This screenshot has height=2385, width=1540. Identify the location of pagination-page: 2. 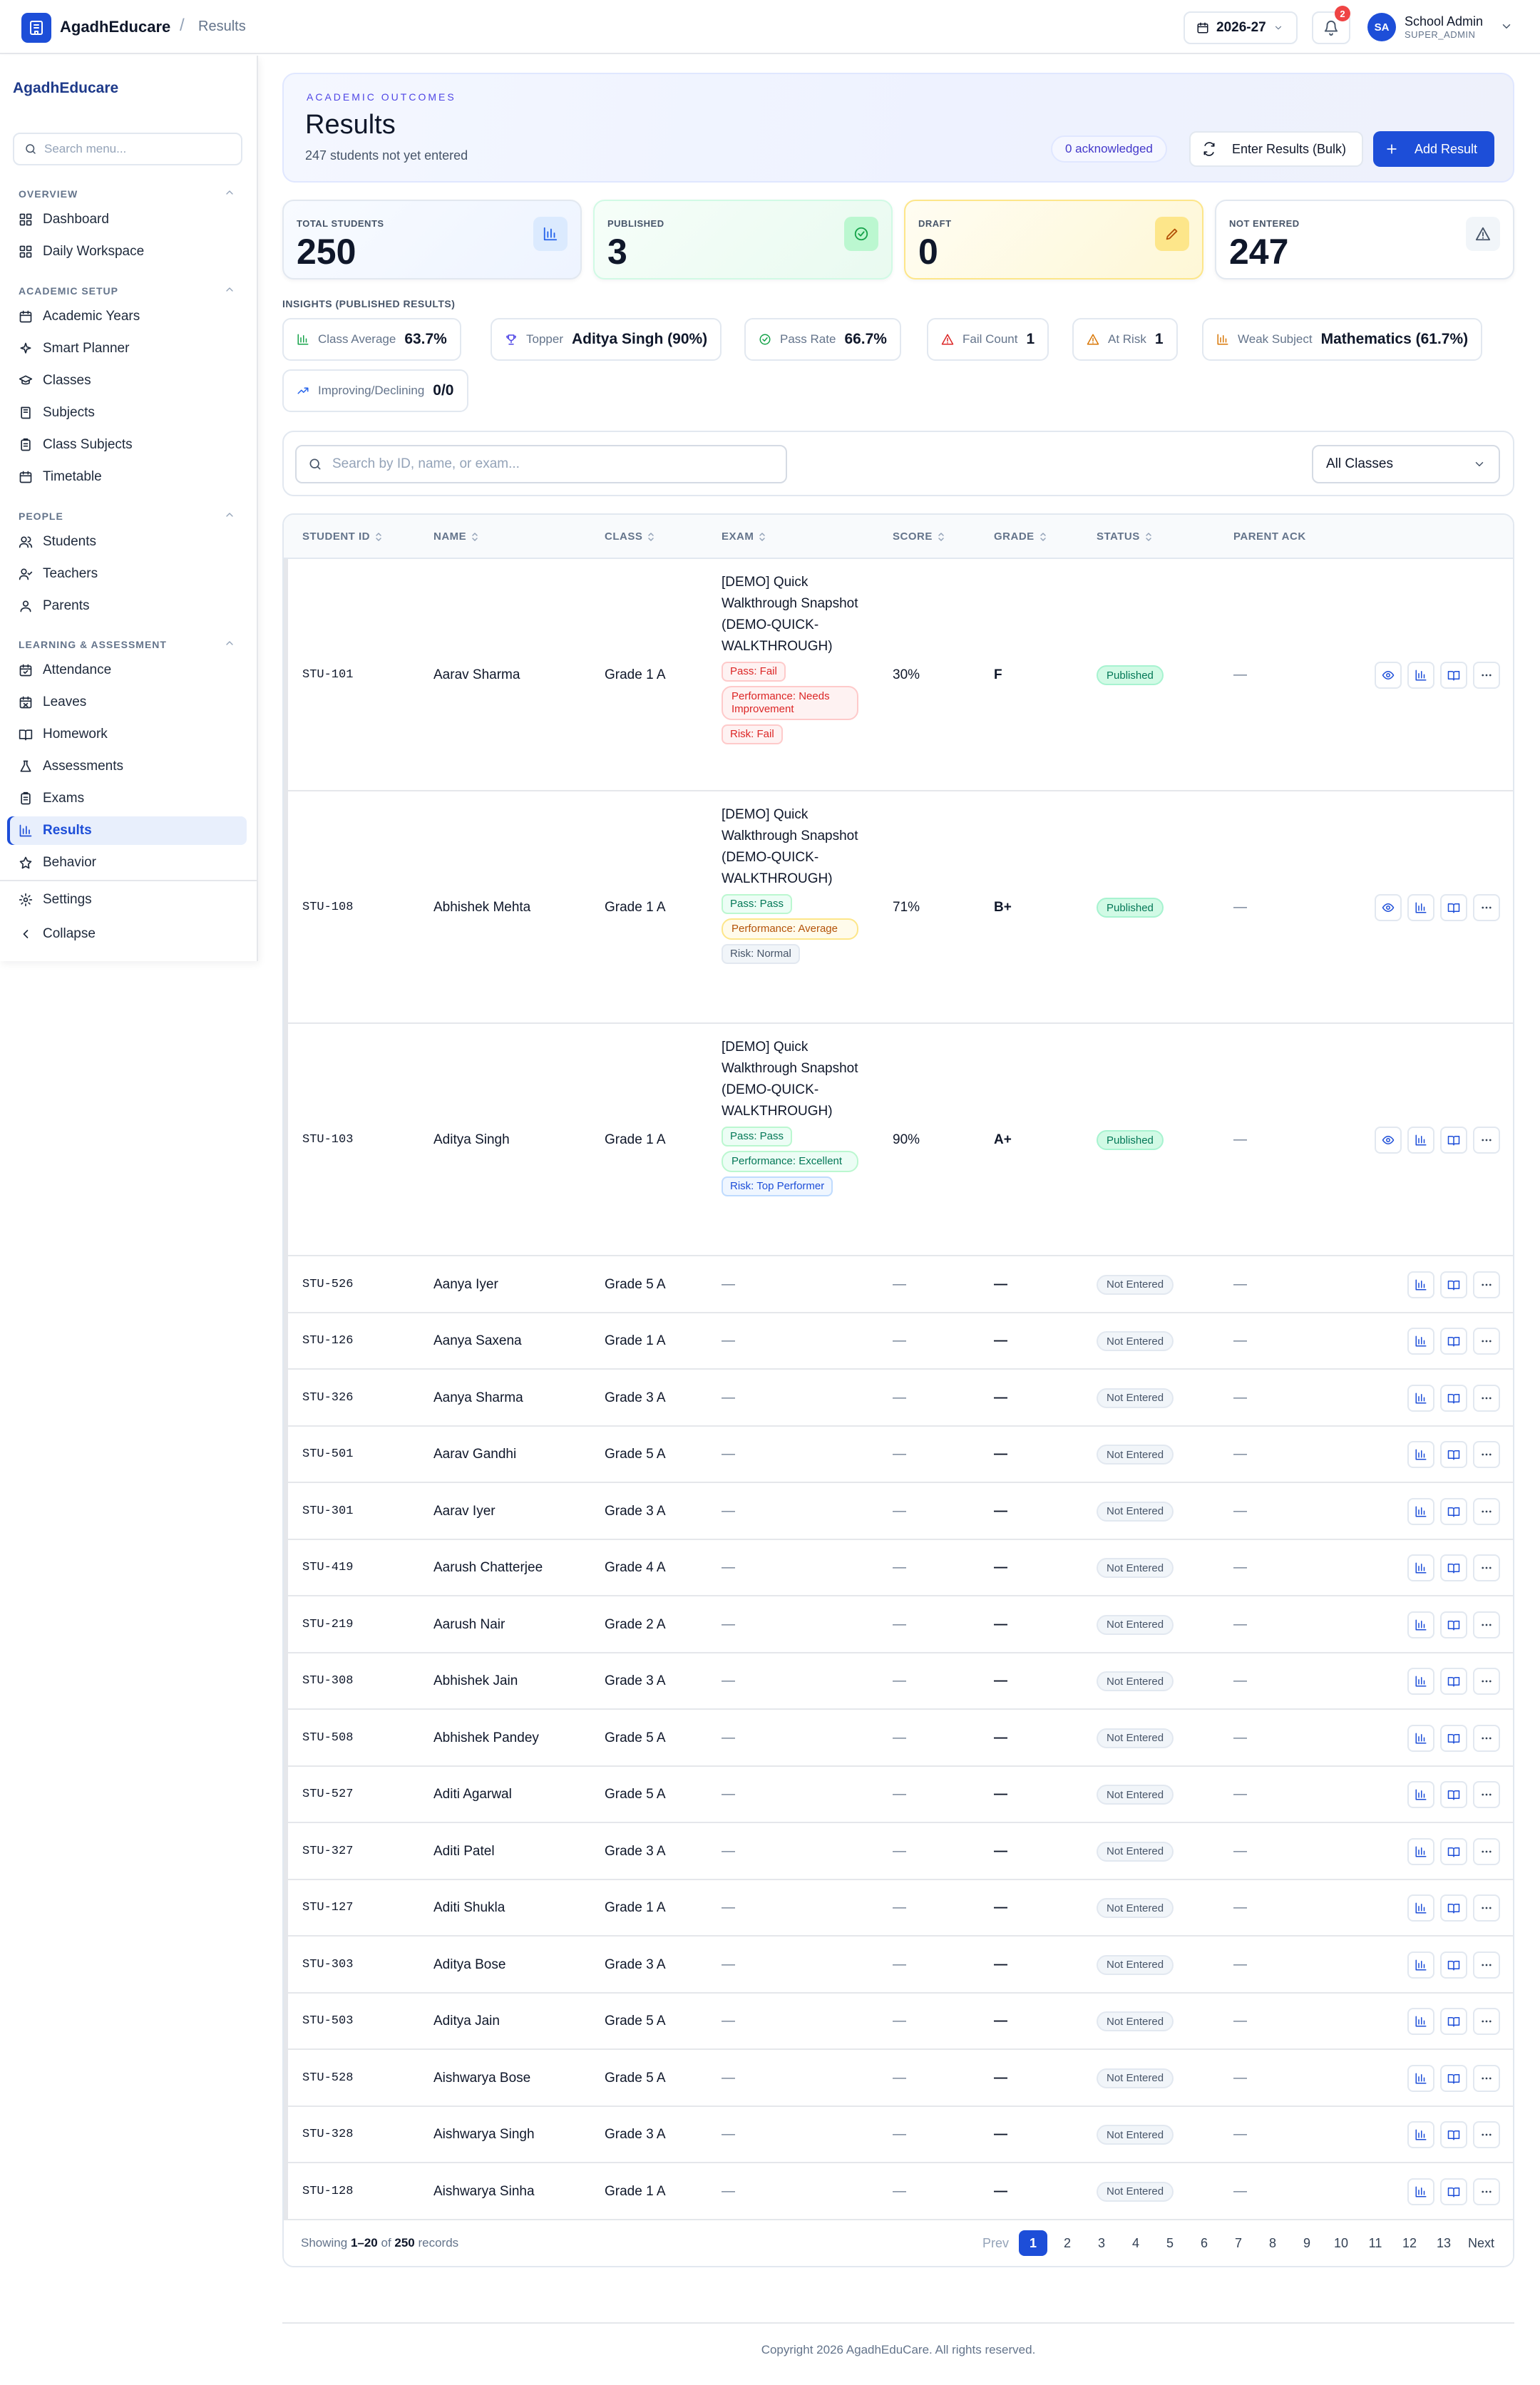
(1067, 2243).